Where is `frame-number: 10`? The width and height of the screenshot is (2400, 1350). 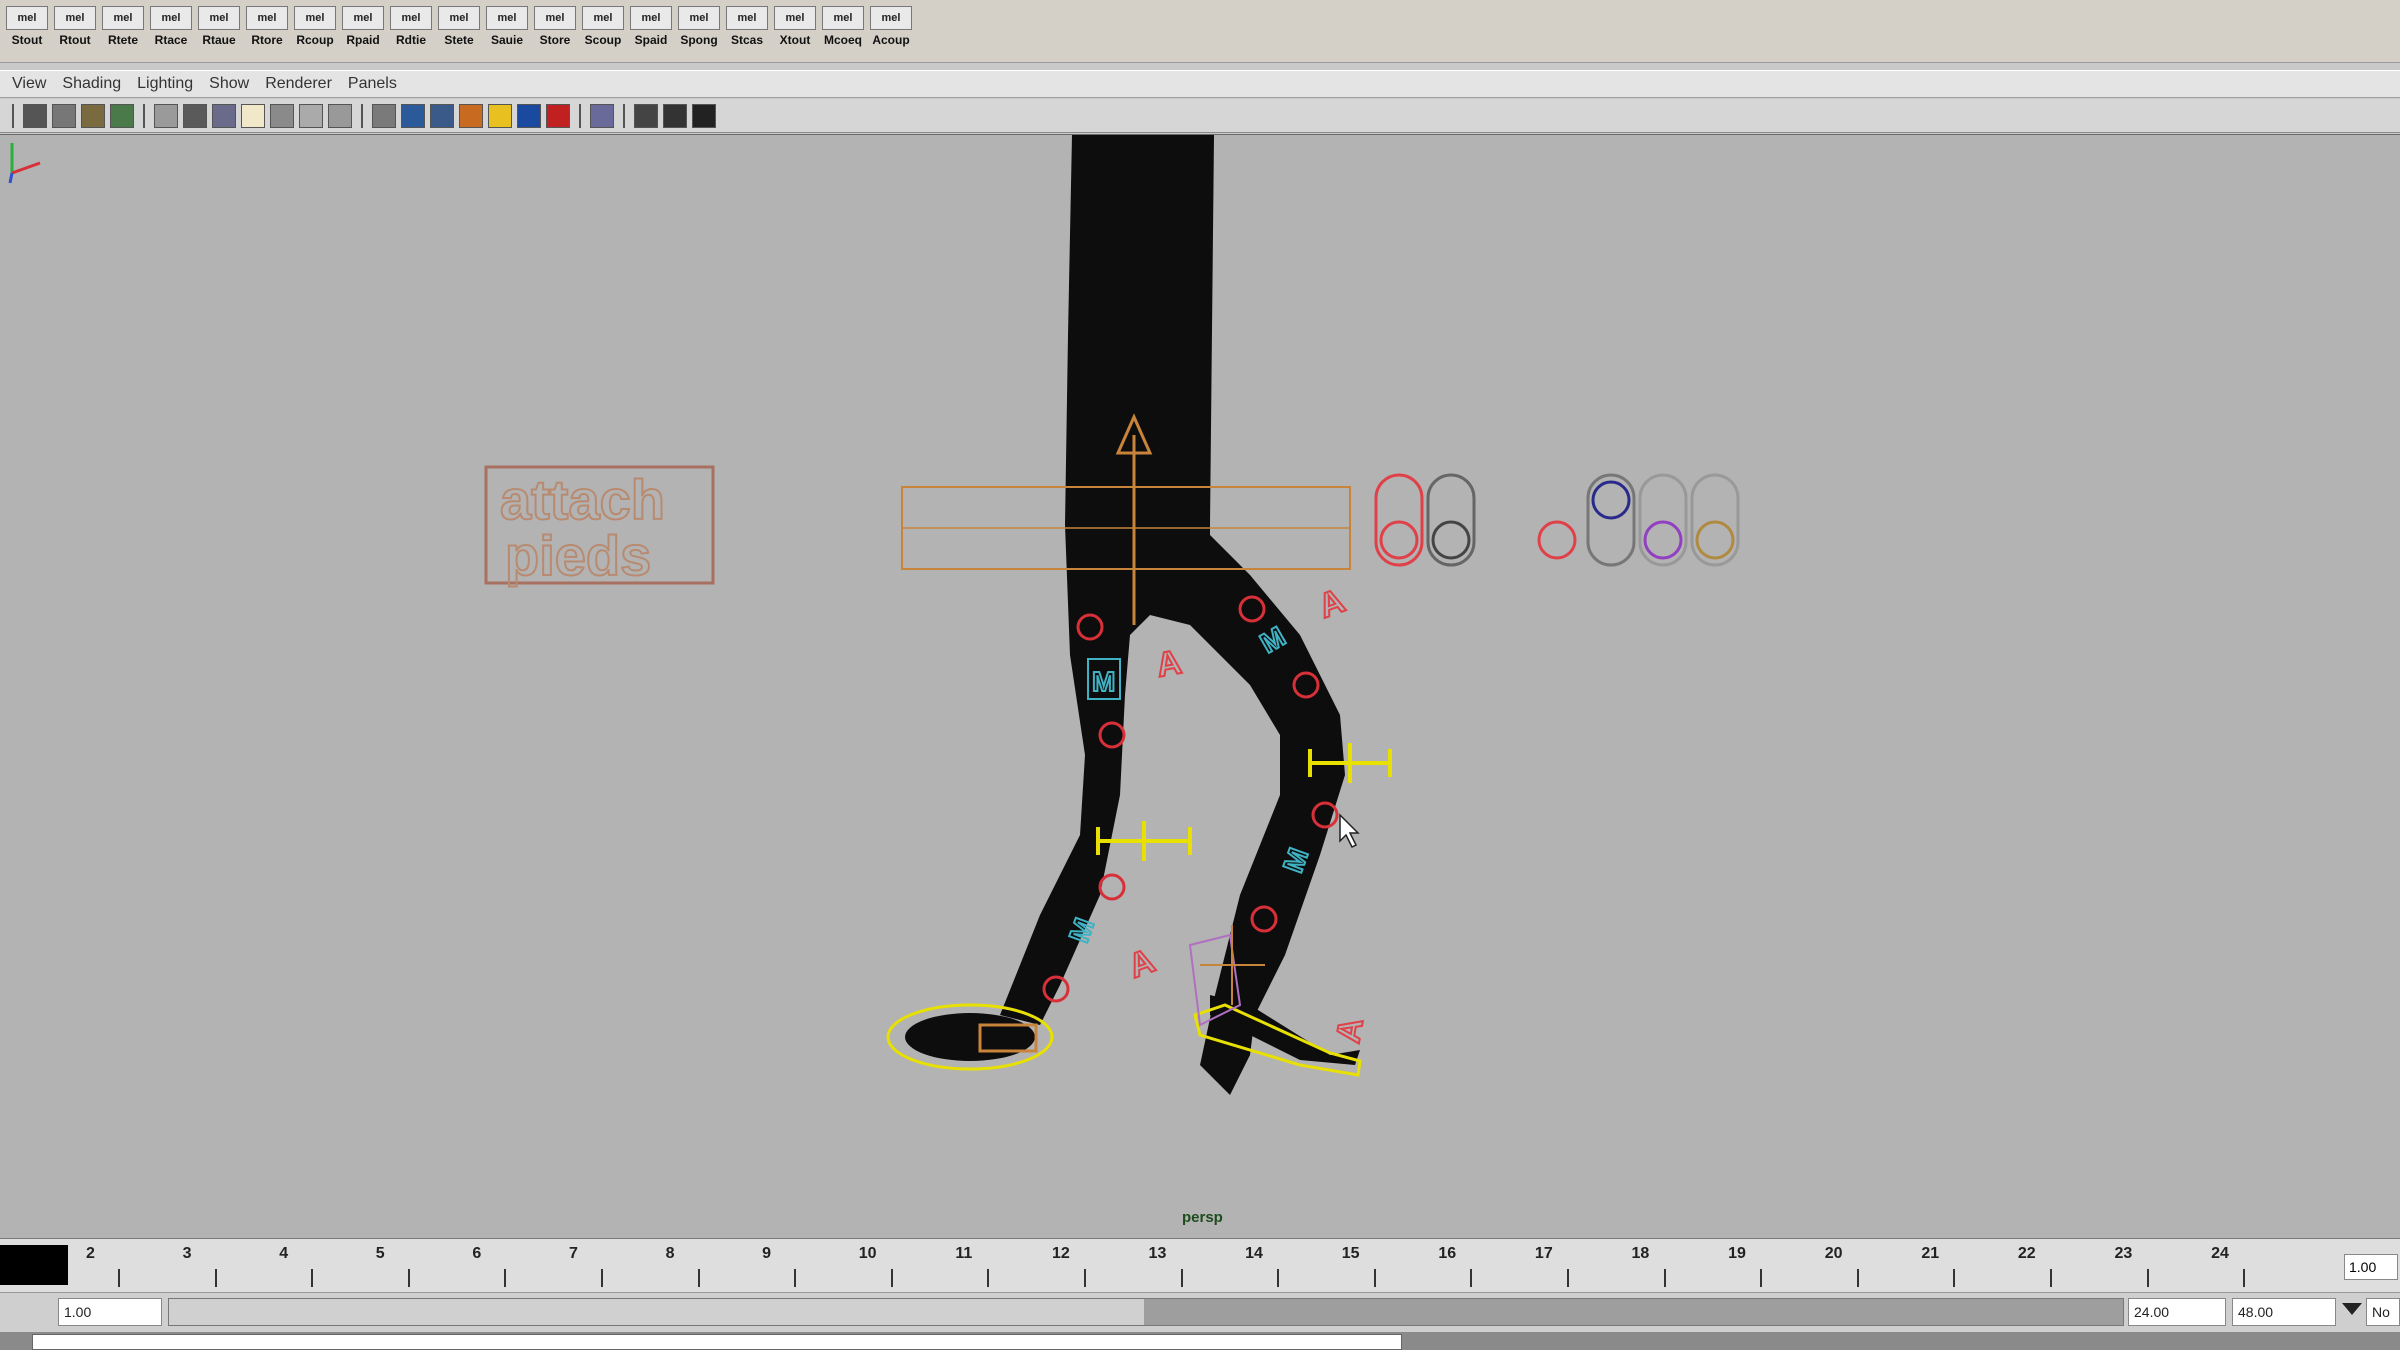
frame-number: 10 is located at coordinates (867, 1253).